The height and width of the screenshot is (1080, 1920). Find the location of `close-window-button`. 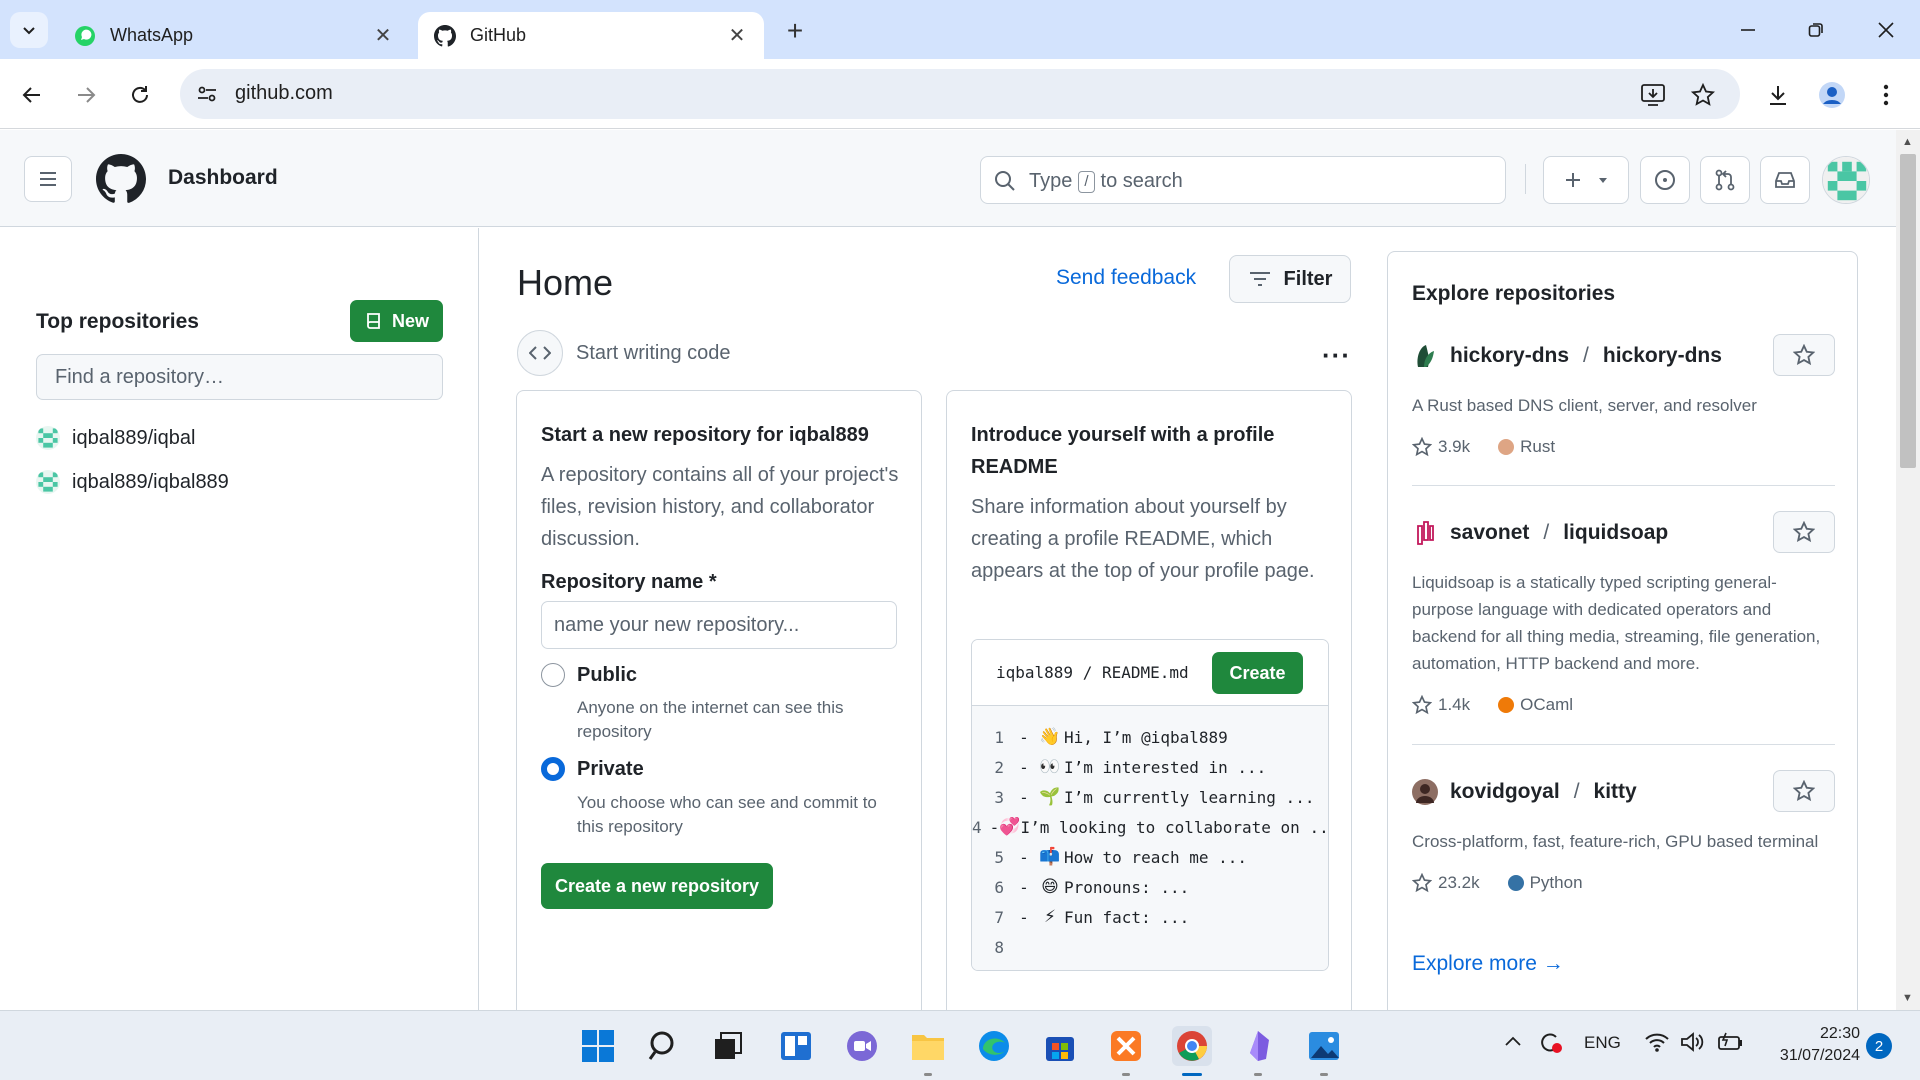

close-window-button is located at coordinates (1886, 30).